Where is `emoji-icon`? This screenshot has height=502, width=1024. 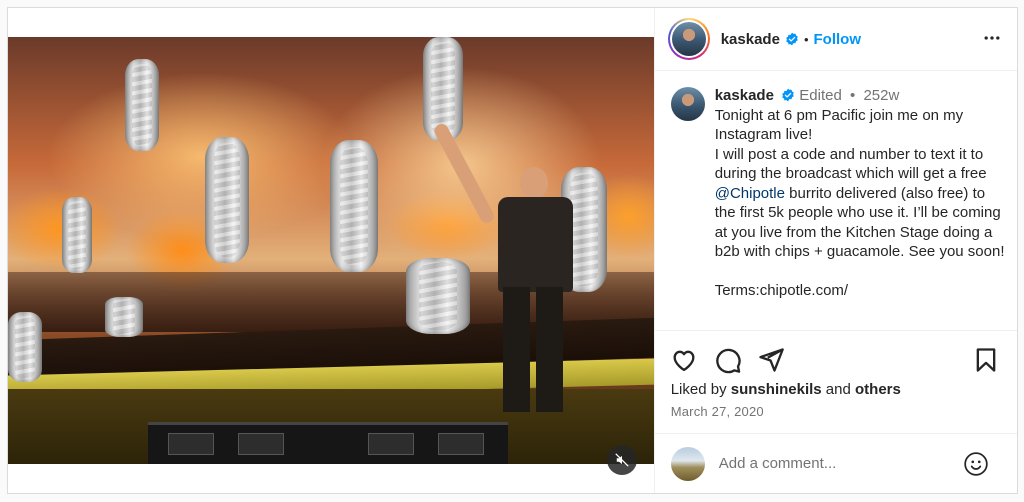 emoji-icon is located at coordinates (976, 464).